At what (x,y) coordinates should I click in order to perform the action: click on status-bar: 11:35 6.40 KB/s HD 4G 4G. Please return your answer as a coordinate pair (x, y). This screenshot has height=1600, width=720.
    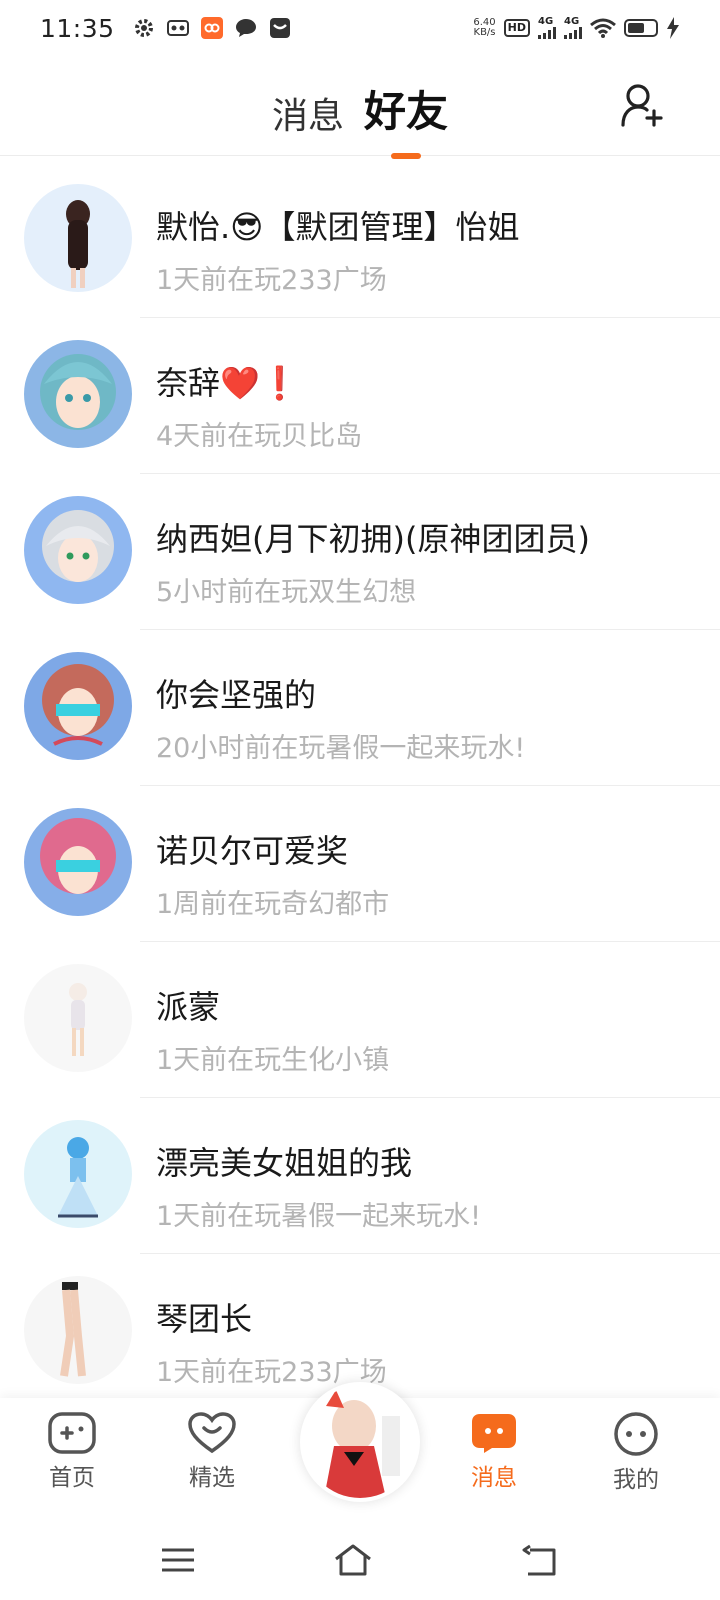
    Looking at the image, I should click on (360, 28).